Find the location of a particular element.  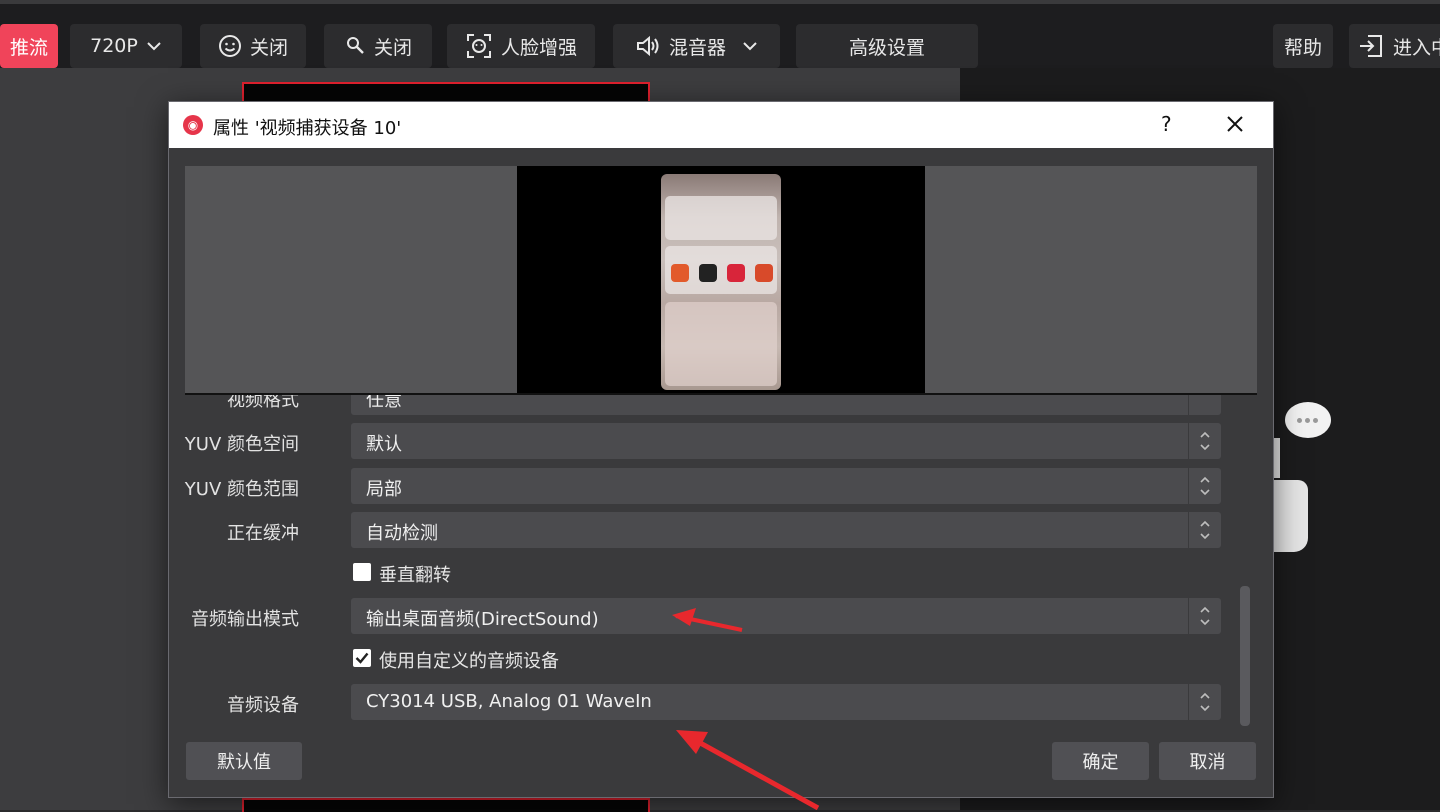

app-logo-icon: ◉ is located at coordinates (193, 125).